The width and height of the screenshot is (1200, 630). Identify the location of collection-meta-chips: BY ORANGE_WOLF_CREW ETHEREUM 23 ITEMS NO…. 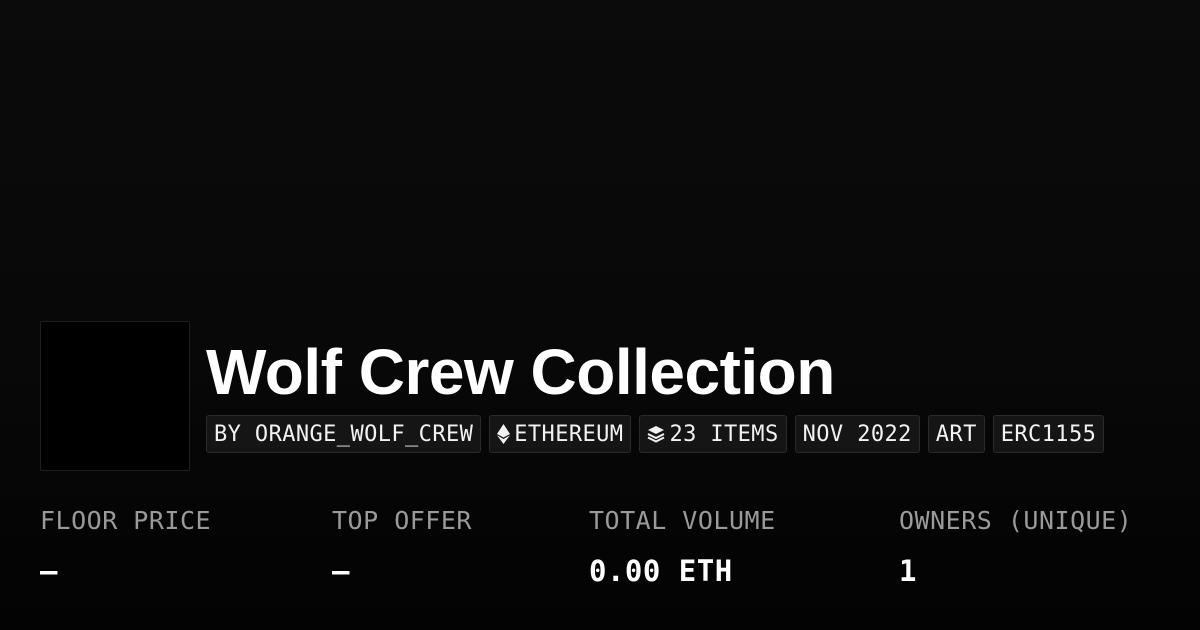
(655, 434).